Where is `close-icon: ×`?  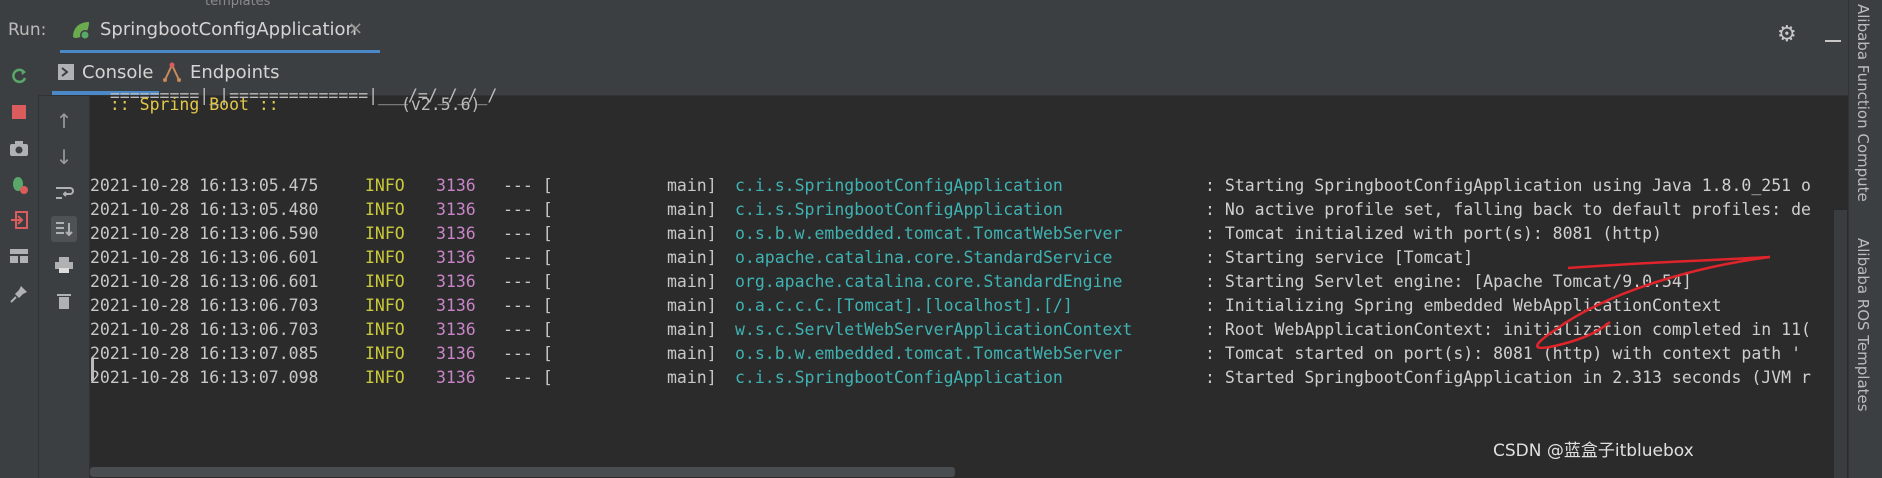 close-icon: × is located at coordinates (355, 28).